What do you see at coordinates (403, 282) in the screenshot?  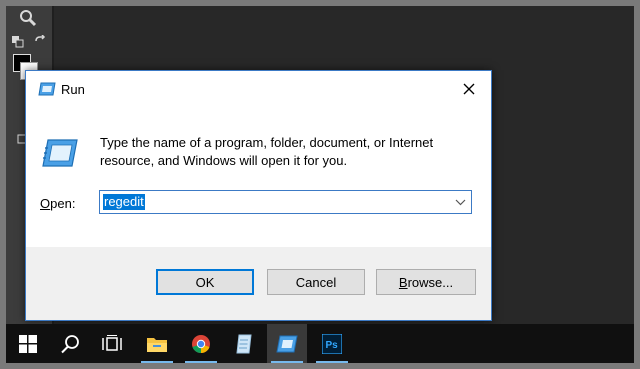 I see `browse-mnemonic: B` at bounding box center [403, 282].